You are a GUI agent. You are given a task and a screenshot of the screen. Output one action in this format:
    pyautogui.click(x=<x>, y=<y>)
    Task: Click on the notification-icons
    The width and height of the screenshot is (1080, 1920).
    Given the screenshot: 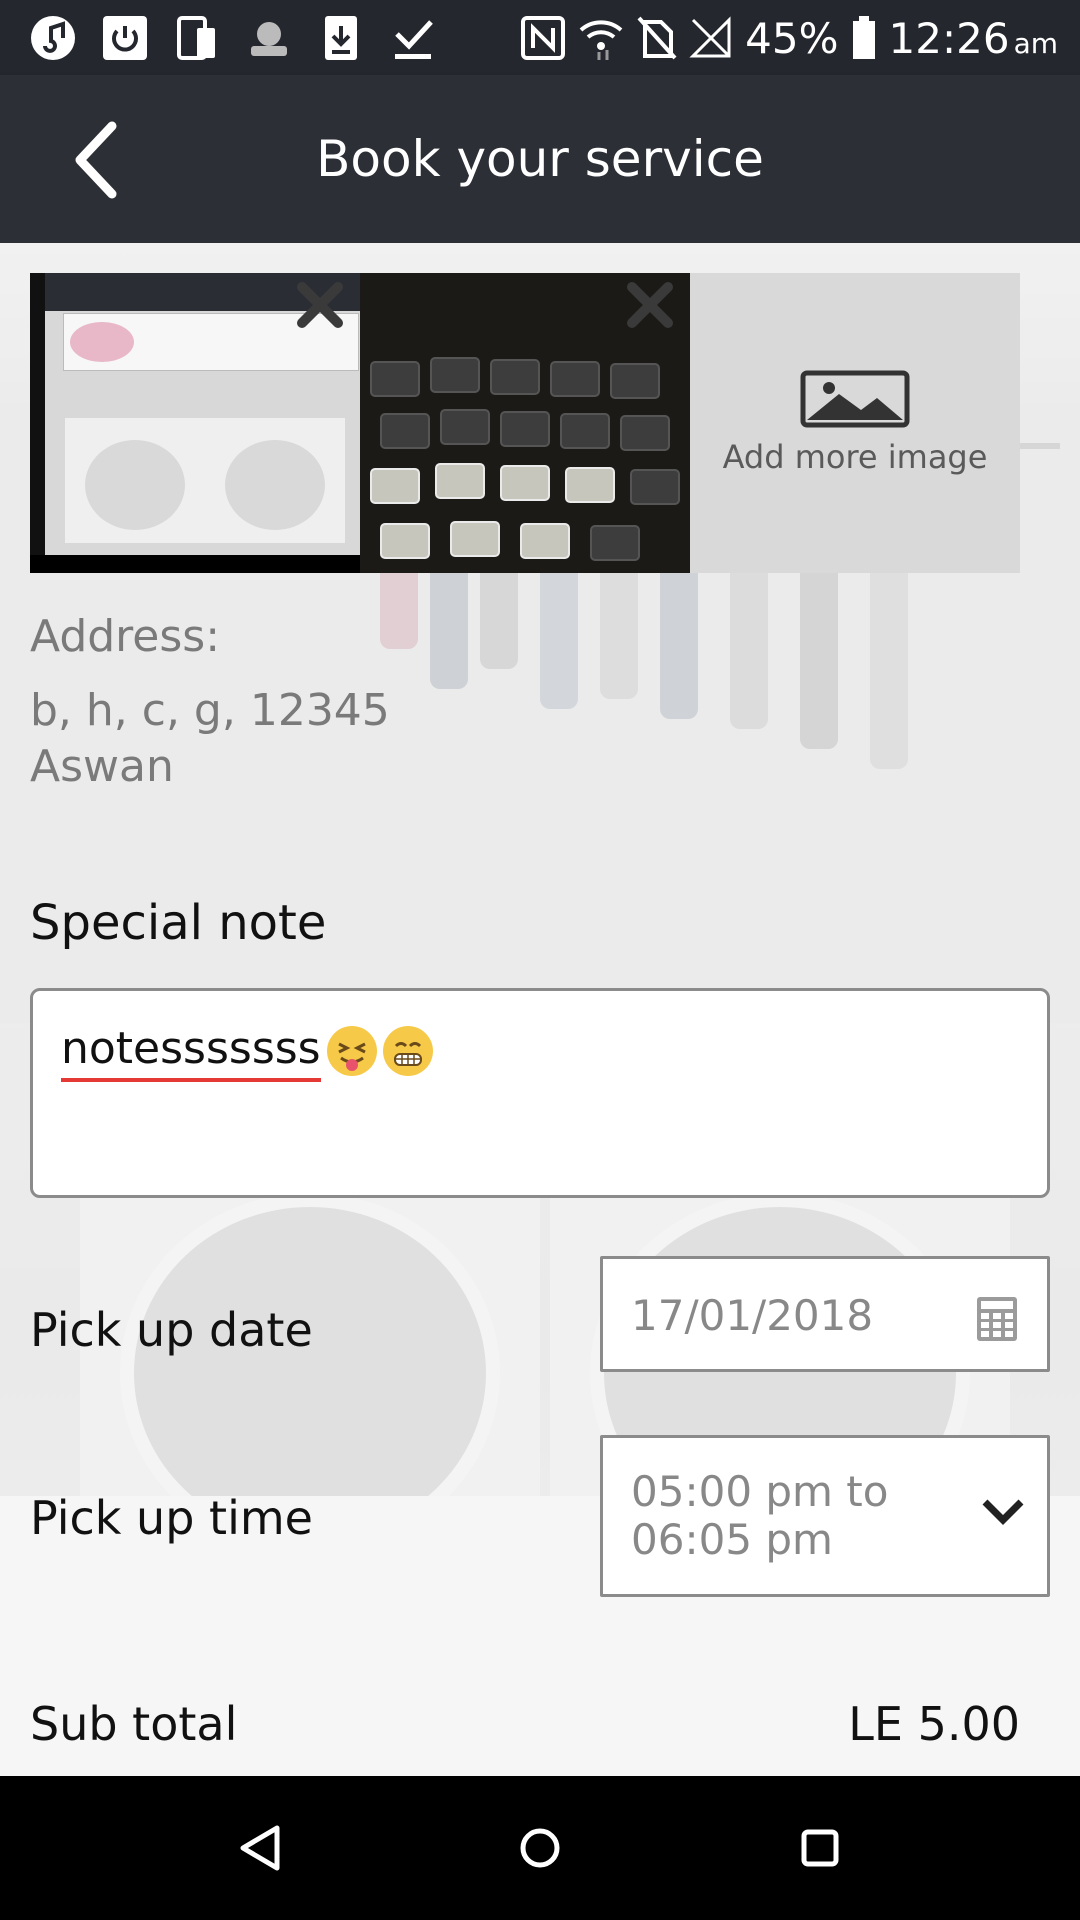 What is the action you would take?
    pyautogui.click(x=233, y=38)
    